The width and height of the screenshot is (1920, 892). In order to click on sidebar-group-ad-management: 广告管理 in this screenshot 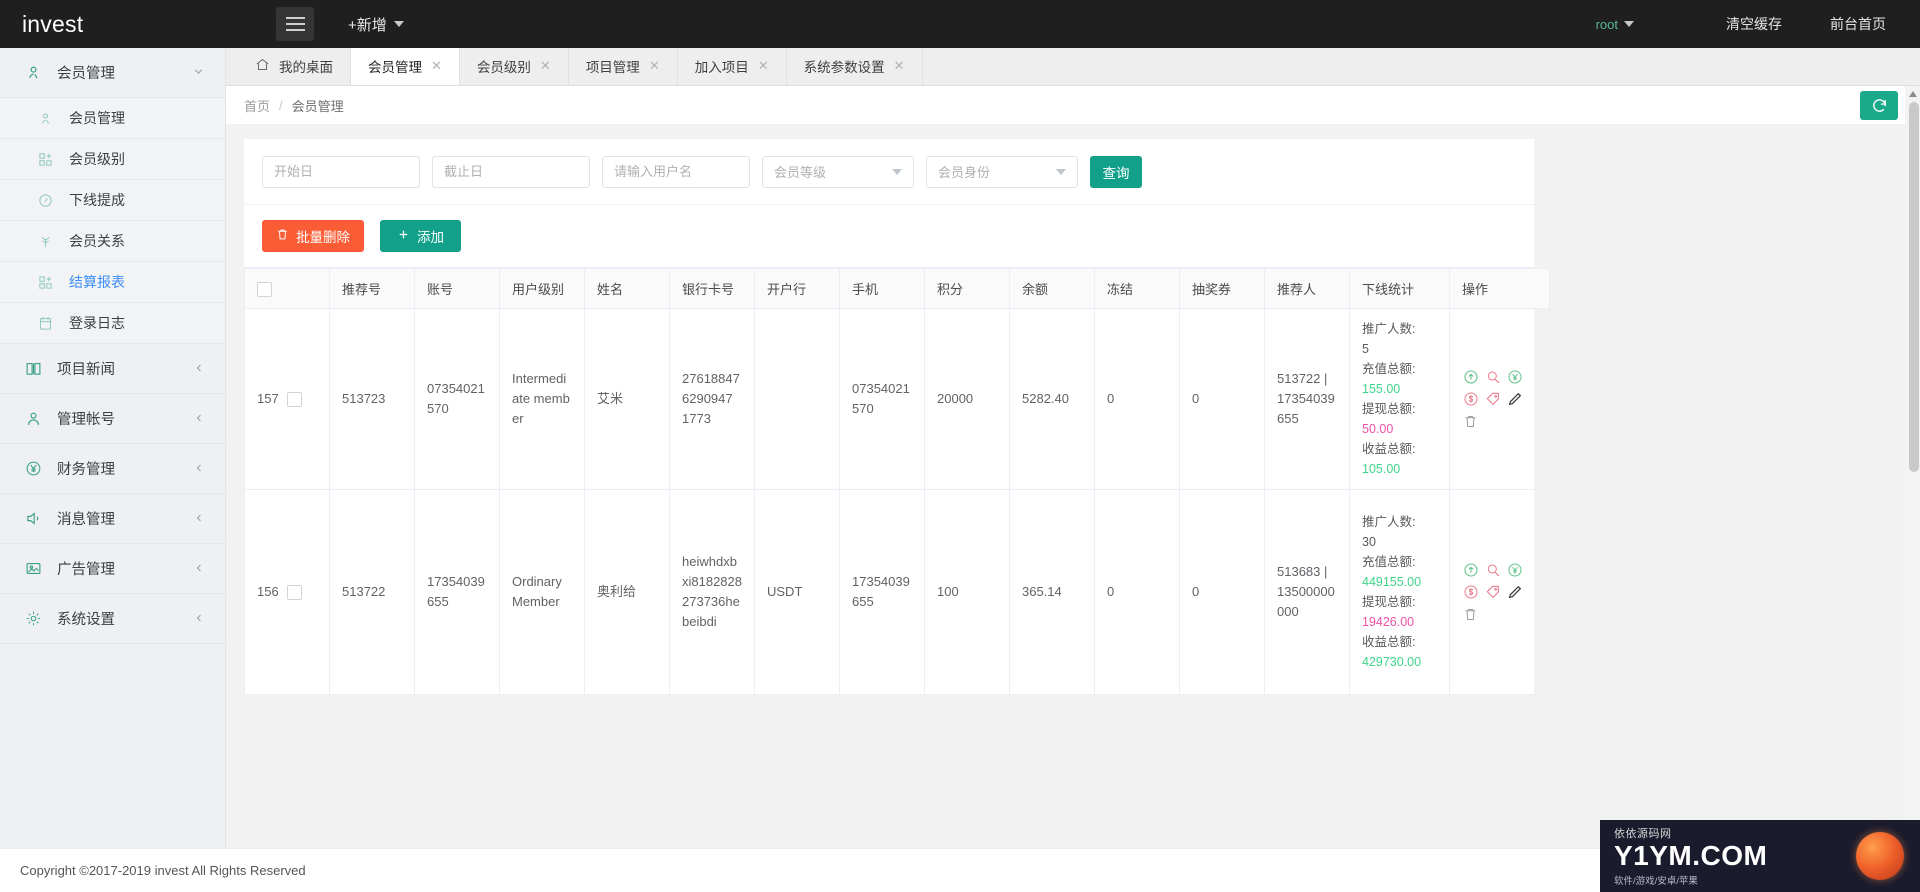, I will do `click(112, 569)`.